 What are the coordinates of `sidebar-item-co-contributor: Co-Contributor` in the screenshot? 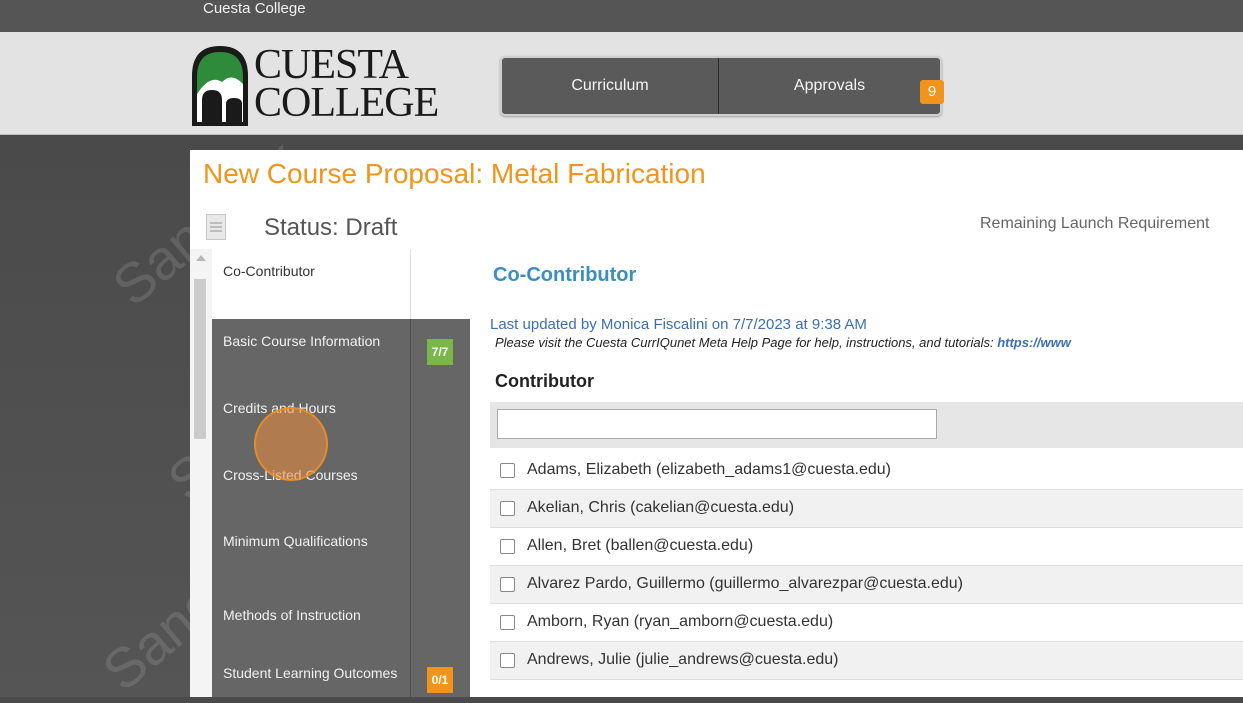 It's located at (341, 284).